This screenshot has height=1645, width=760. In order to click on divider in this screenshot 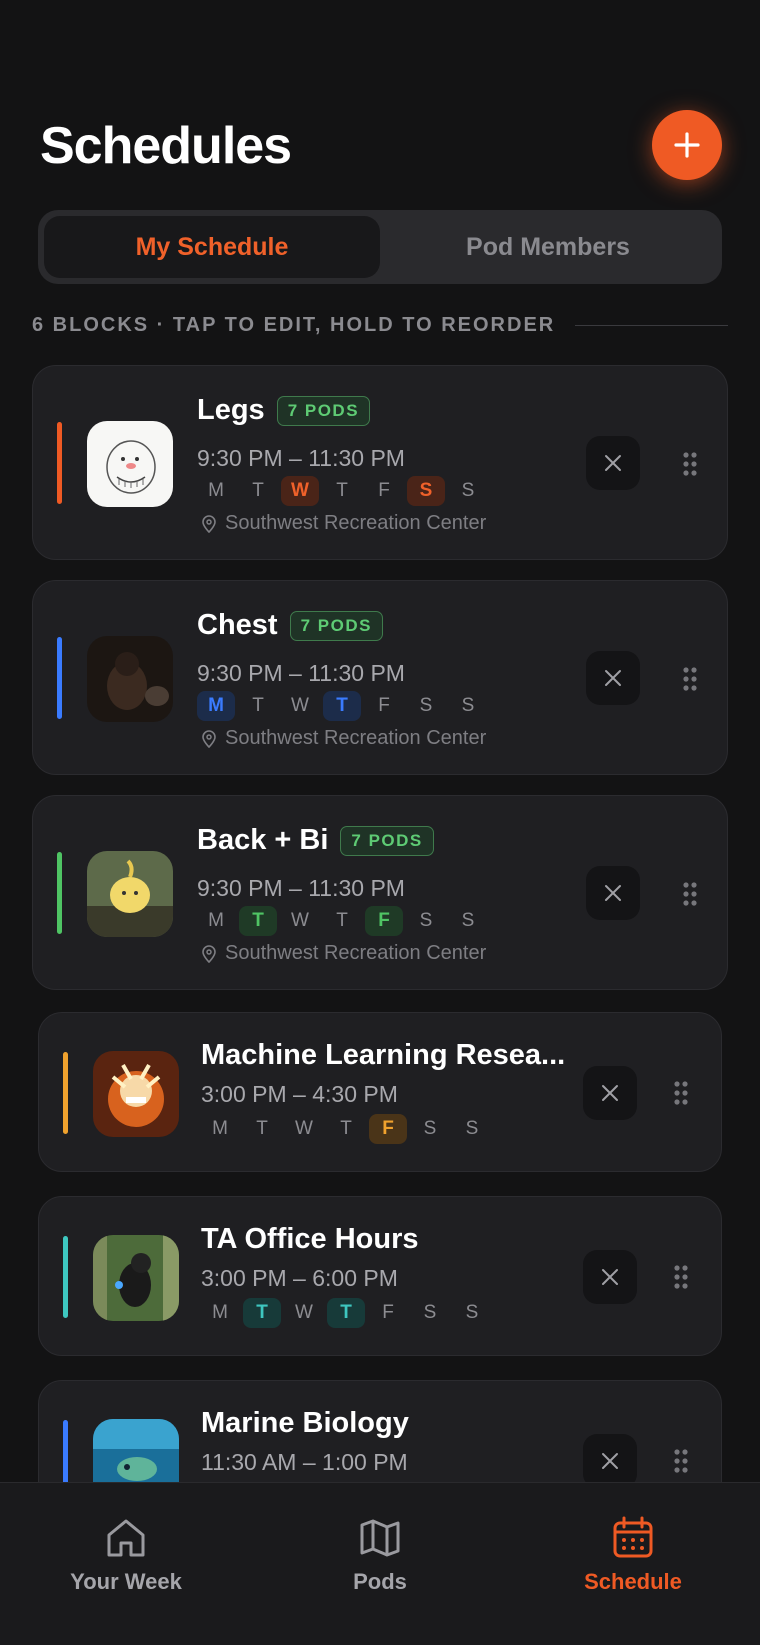, I will do `click(651, 325)`.